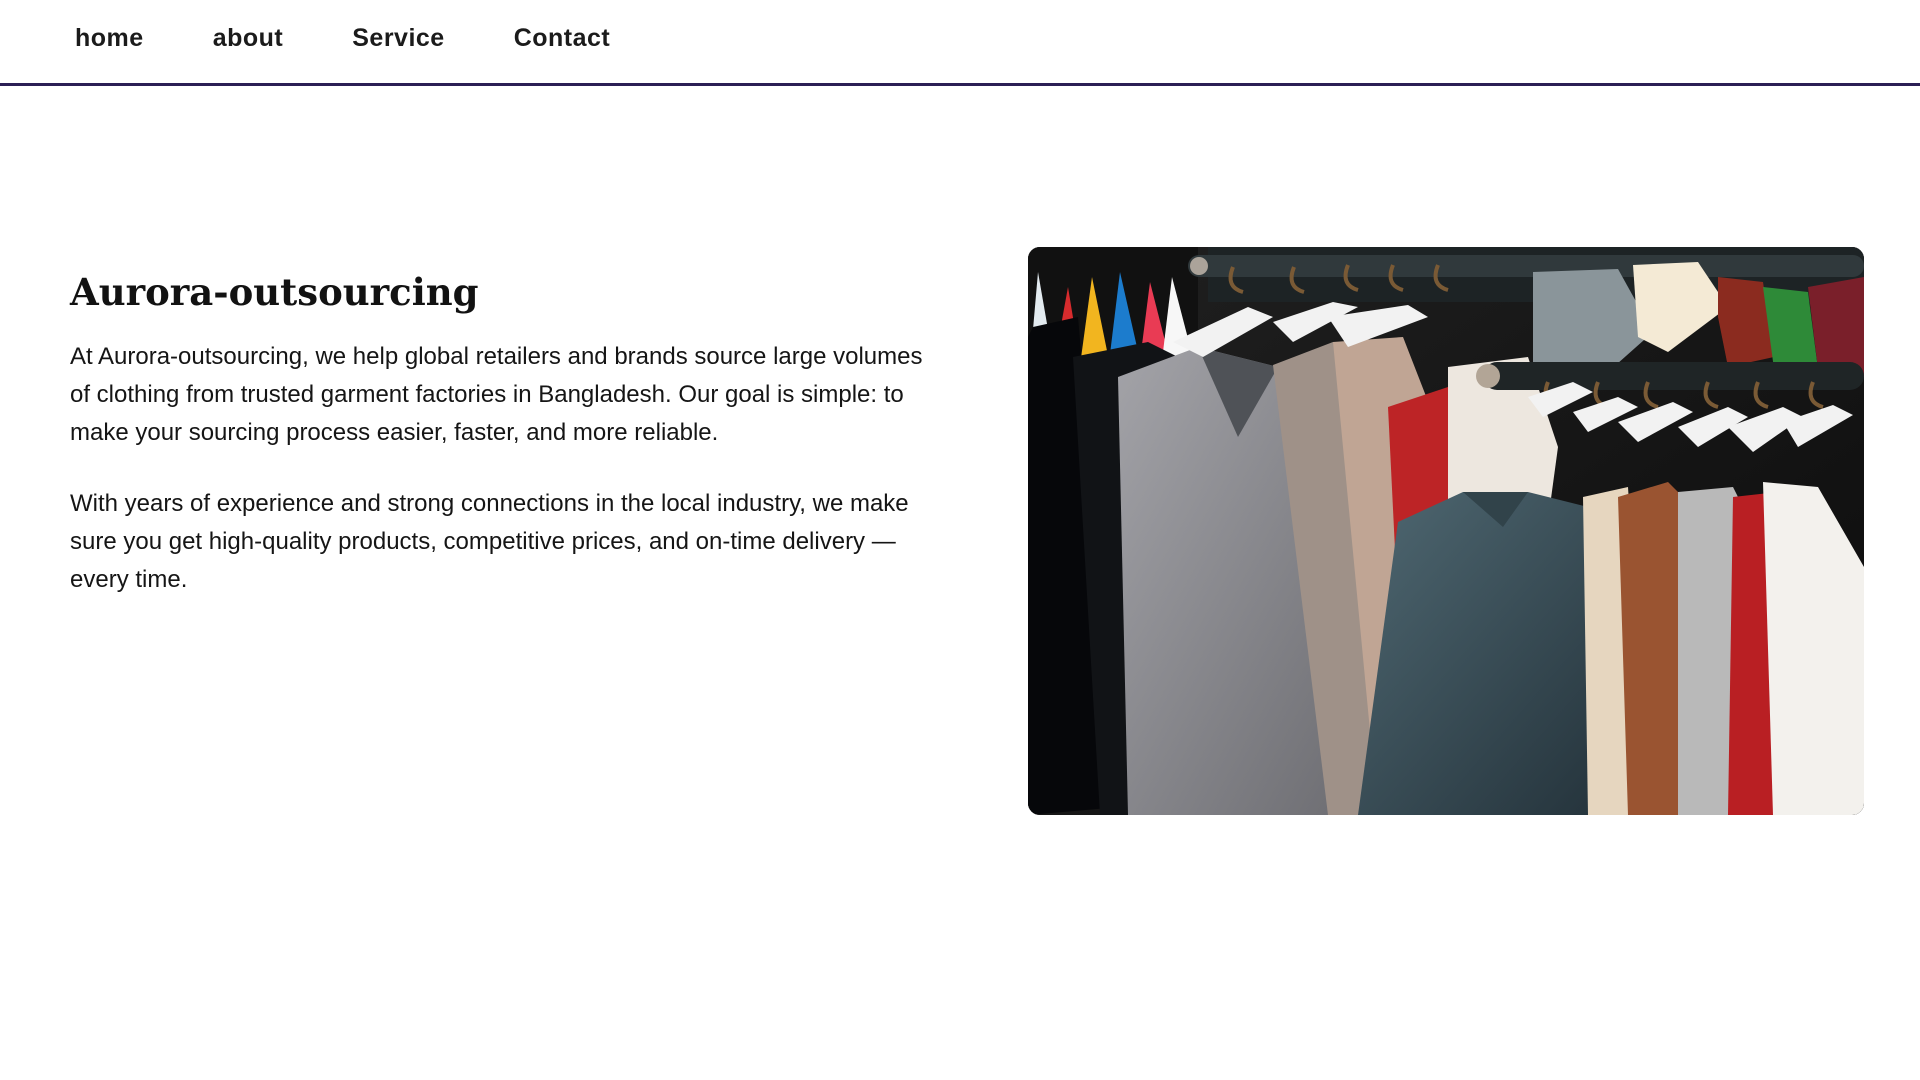 This screenshot has height=1080, width=1920. What do you see at coordinates (960, 43) in the screenshot?
I see `top-navigation: home about Service Contact` at bounding box center [960, 43].